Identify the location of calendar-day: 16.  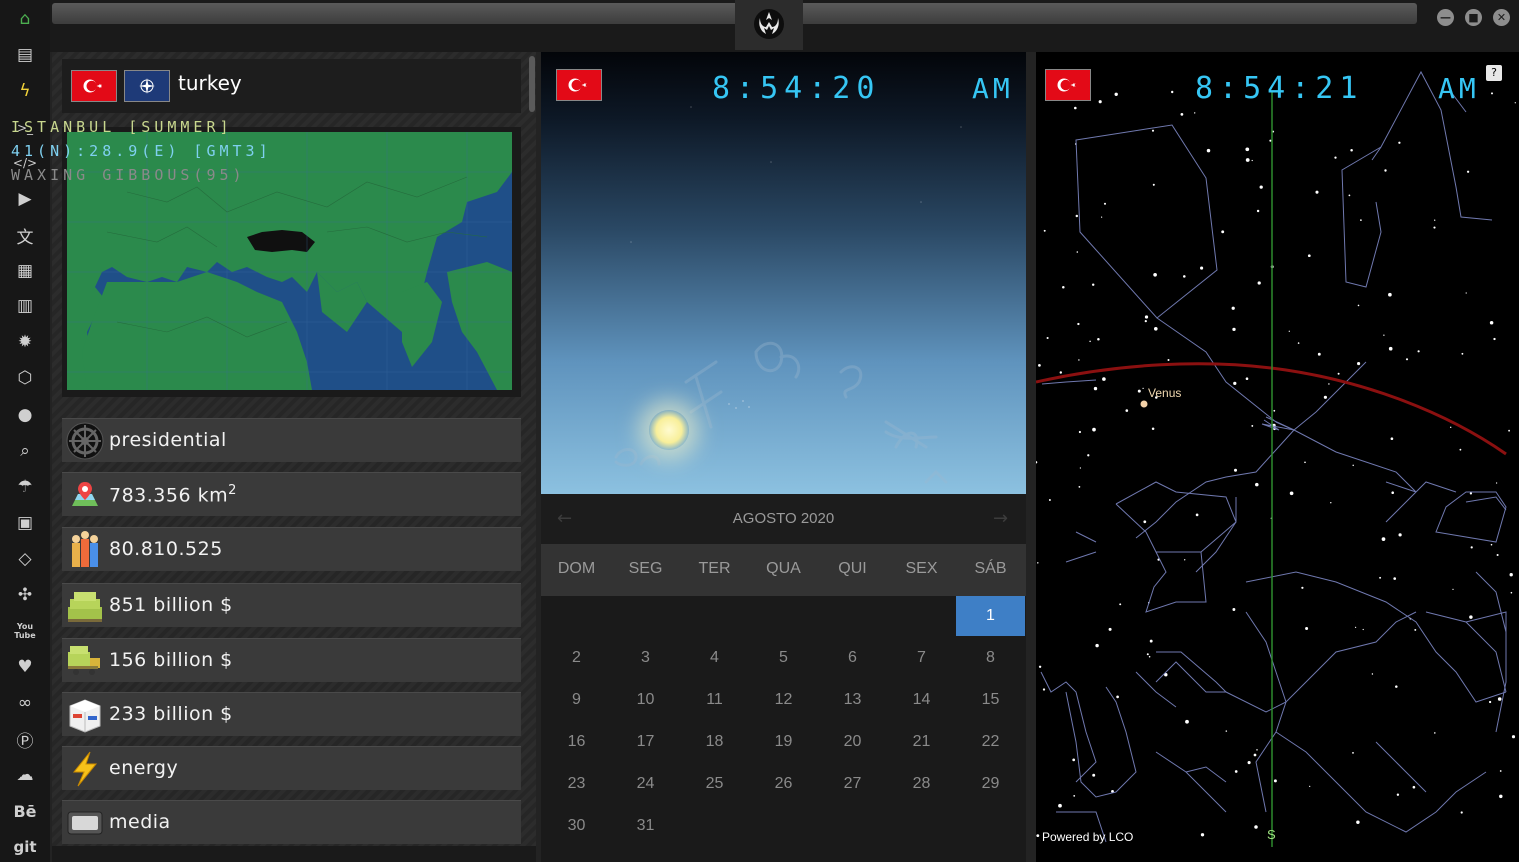
(576, 742).